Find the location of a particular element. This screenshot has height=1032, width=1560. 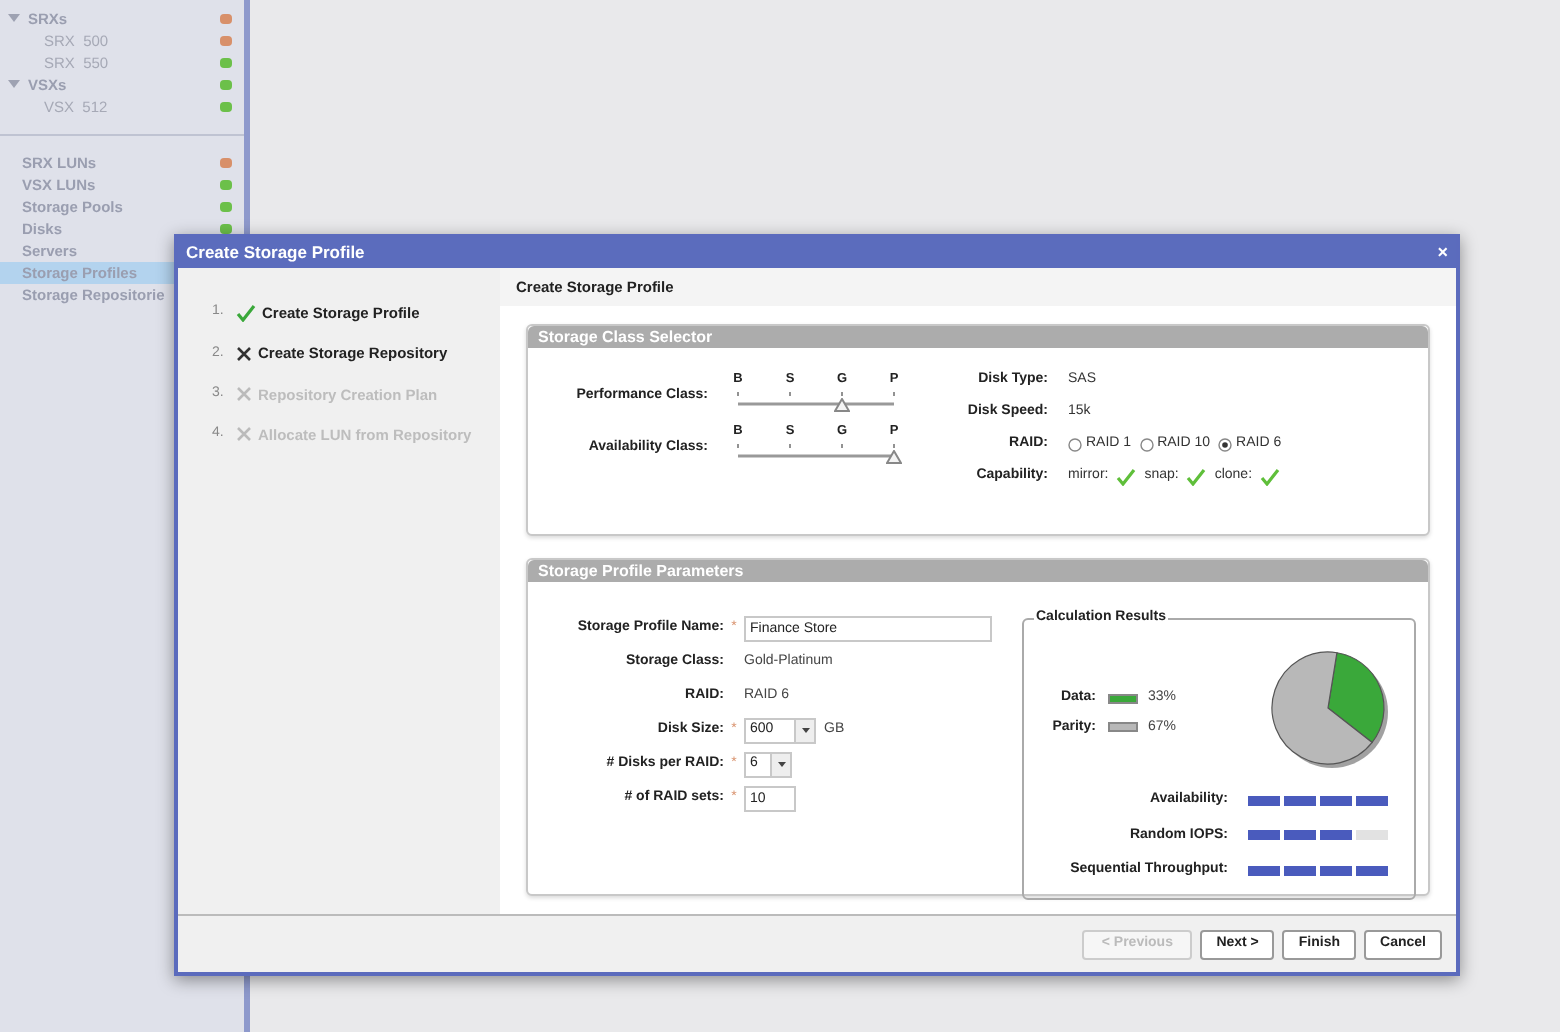

close-button: × is located at coordinates (1442, 253).